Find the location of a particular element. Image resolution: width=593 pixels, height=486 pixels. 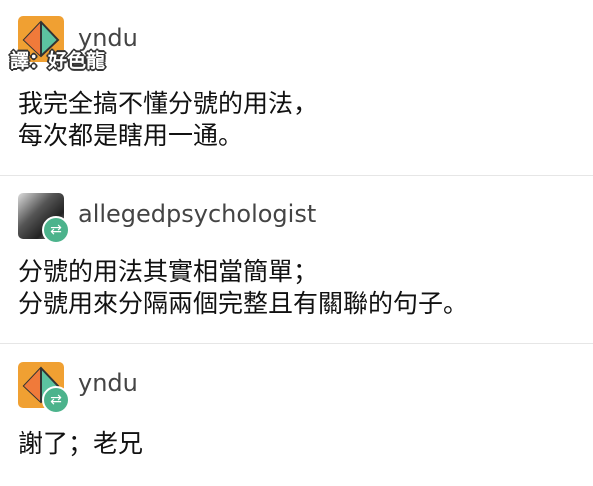

text-line: 分號用來分隔兩個完整且有關聯的句子。 is located at coordinates (243, 303).